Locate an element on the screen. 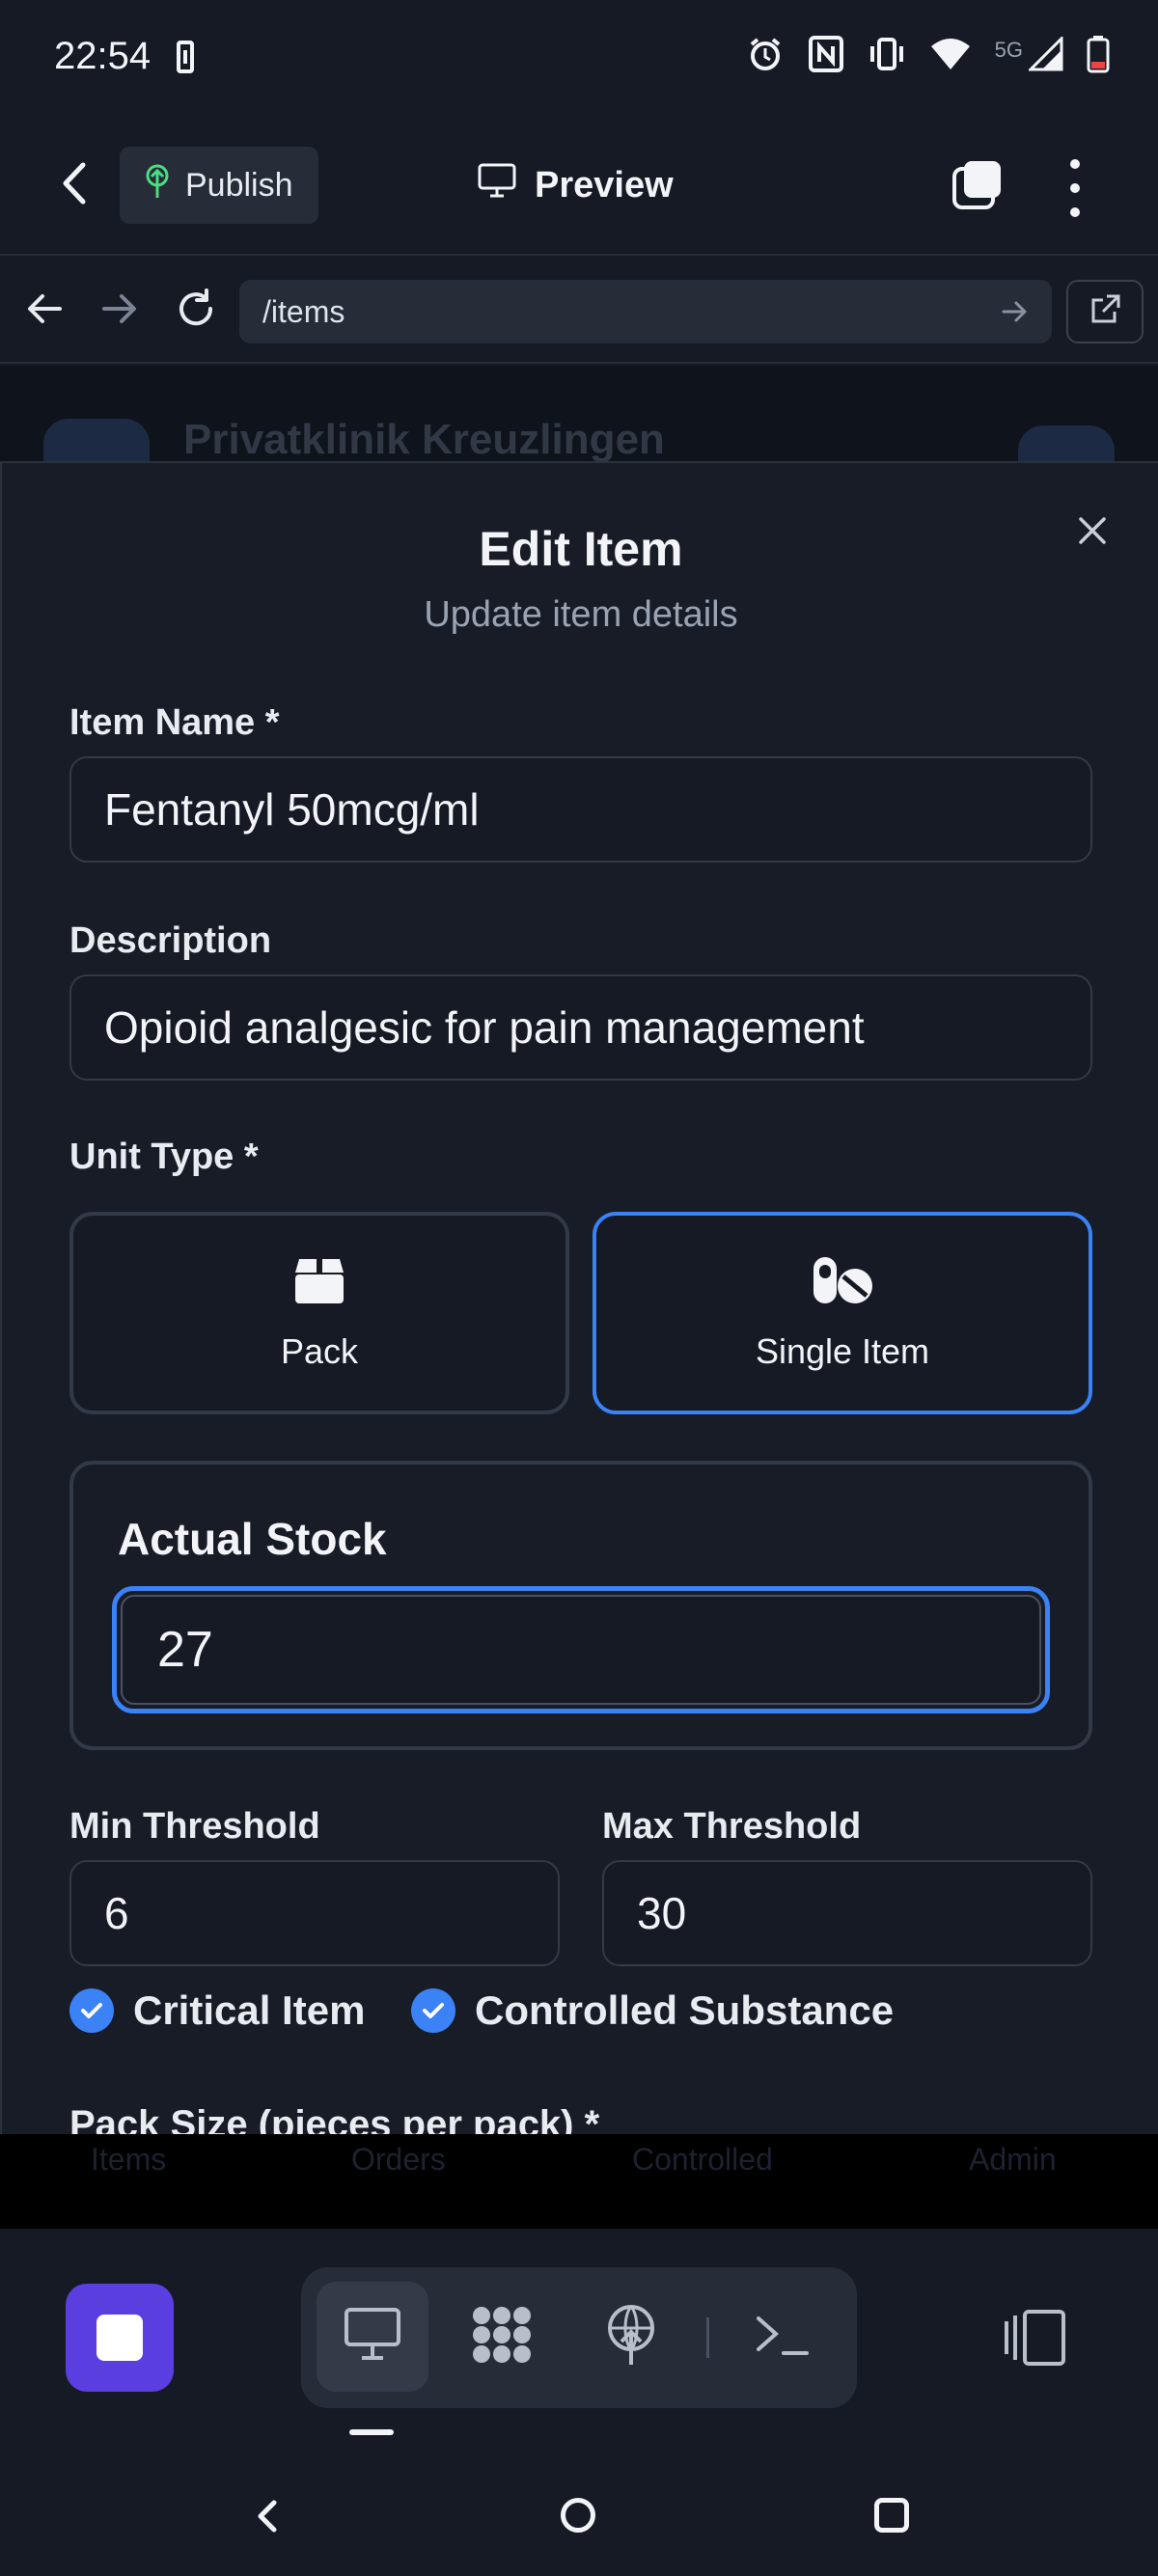 This screenshot has width=1158, height=2576. stop-icon is located at coordinates (119, 2338).